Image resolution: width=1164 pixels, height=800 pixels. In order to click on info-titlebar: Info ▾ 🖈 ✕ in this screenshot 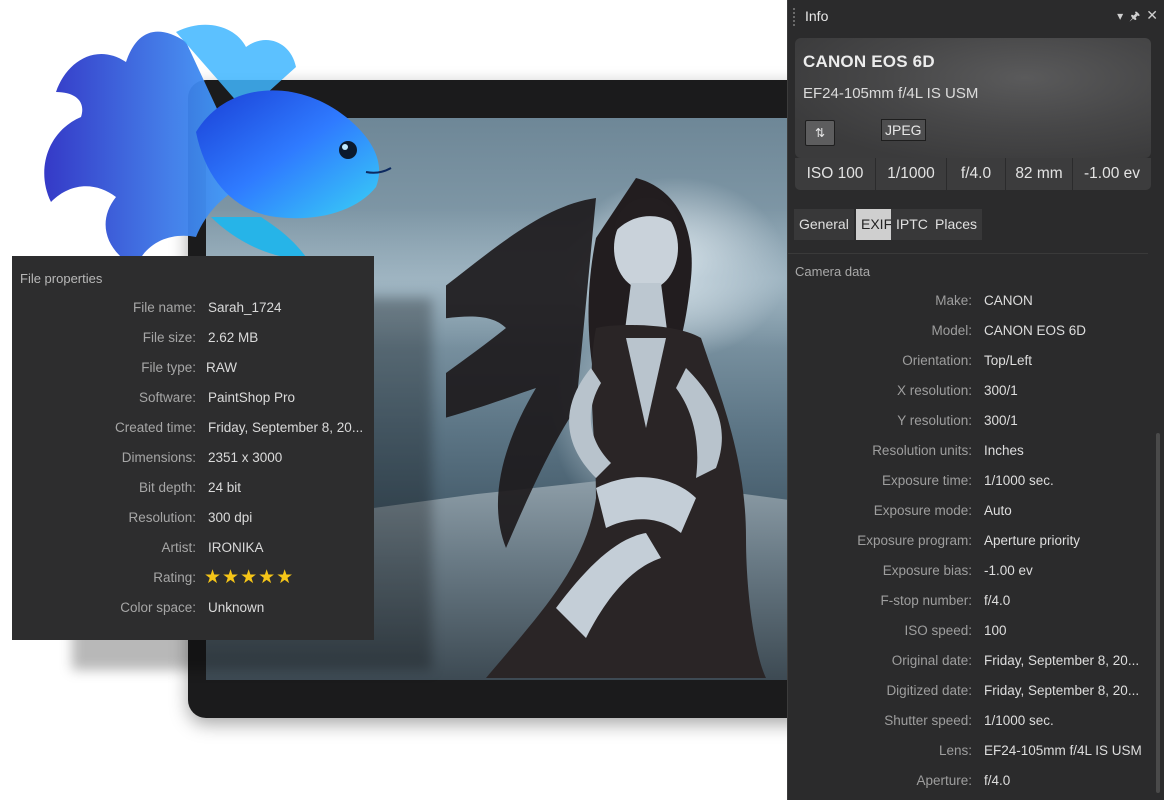, I will do `click(976, 16)`.